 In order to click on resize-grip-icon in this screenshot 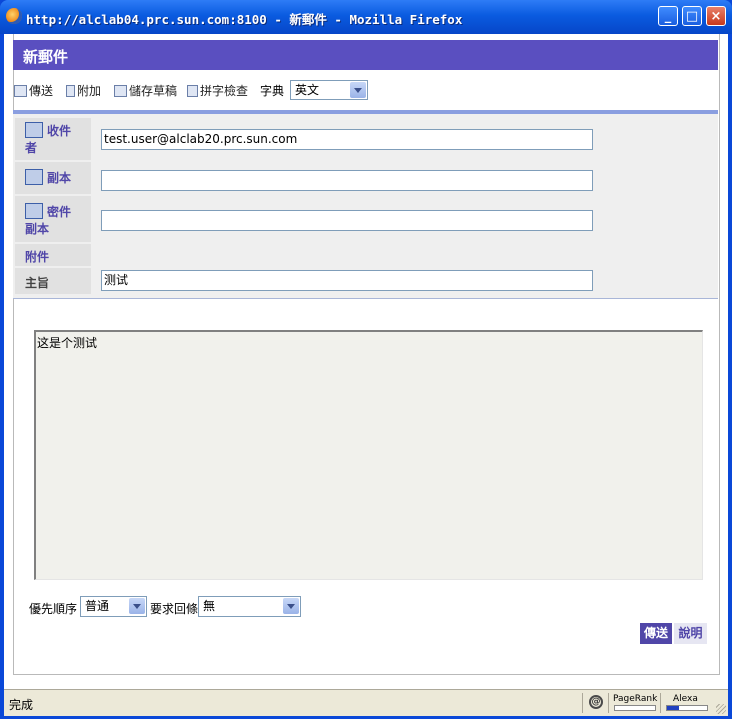, I will do `click(721, 709)`.